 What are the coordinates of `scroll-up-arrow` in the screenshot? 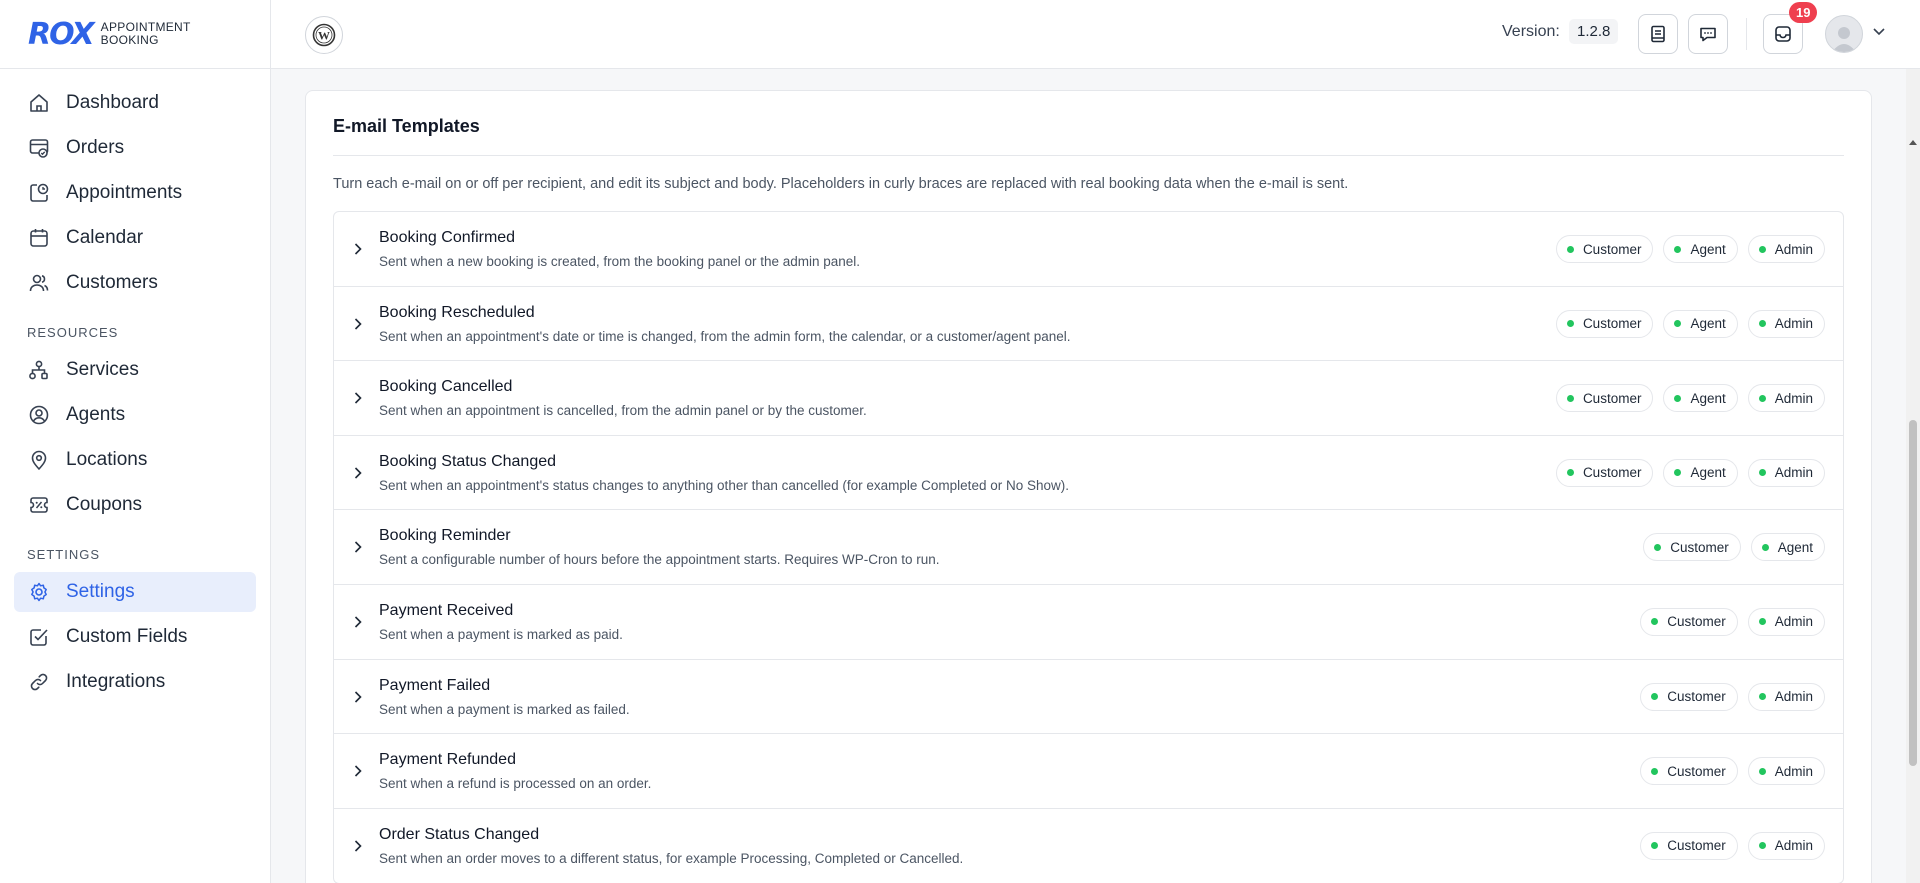 It's located at (1913, 142).